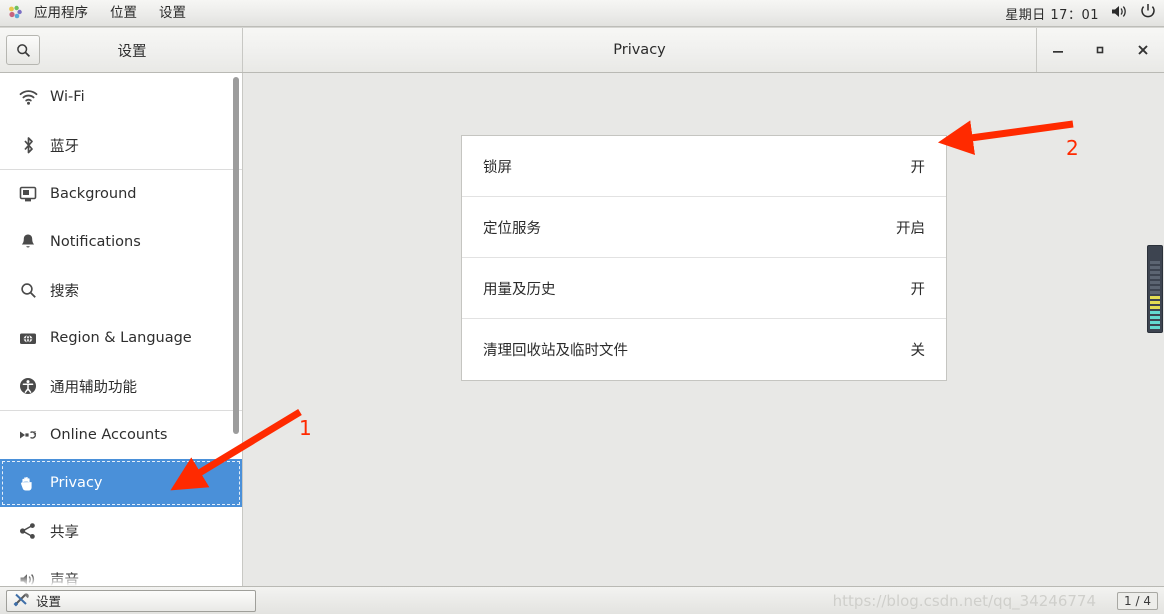  I want to click on sidebar-item-wifi: Wi-Fi, so click(121, 97).